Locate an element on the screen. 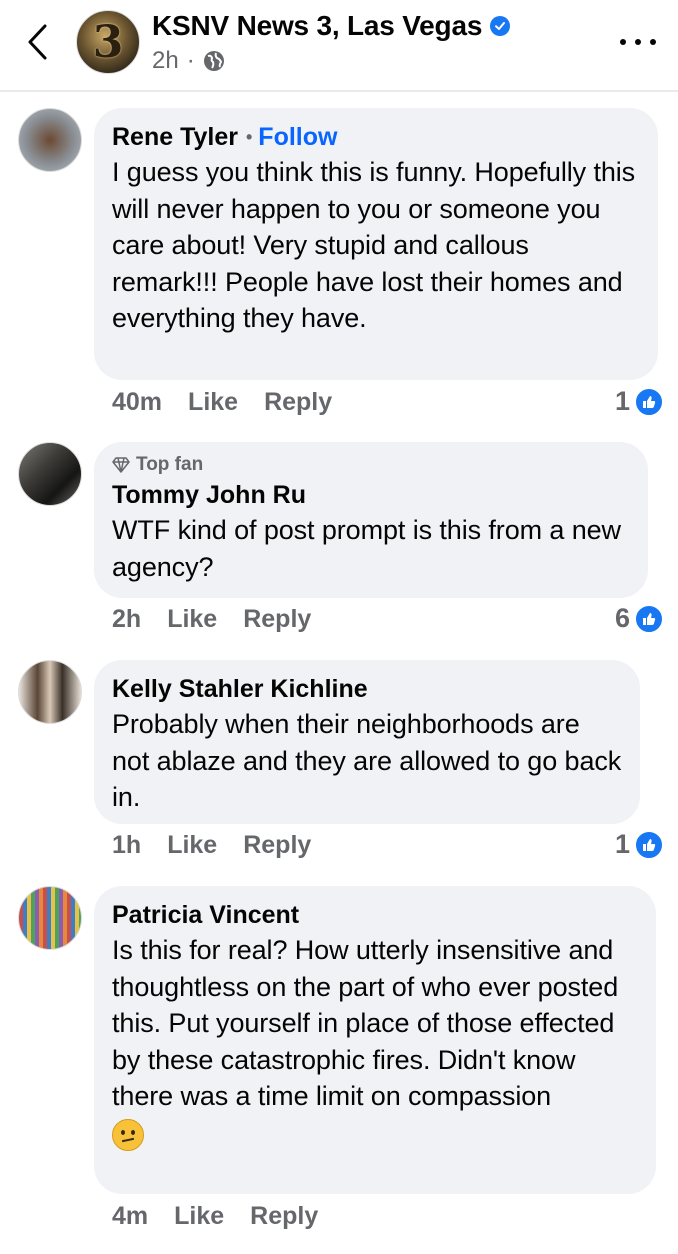 The height and width of the screenshot is (1254, 678). comment-author: Tommy John Ru is located at coordinates (209, 495).